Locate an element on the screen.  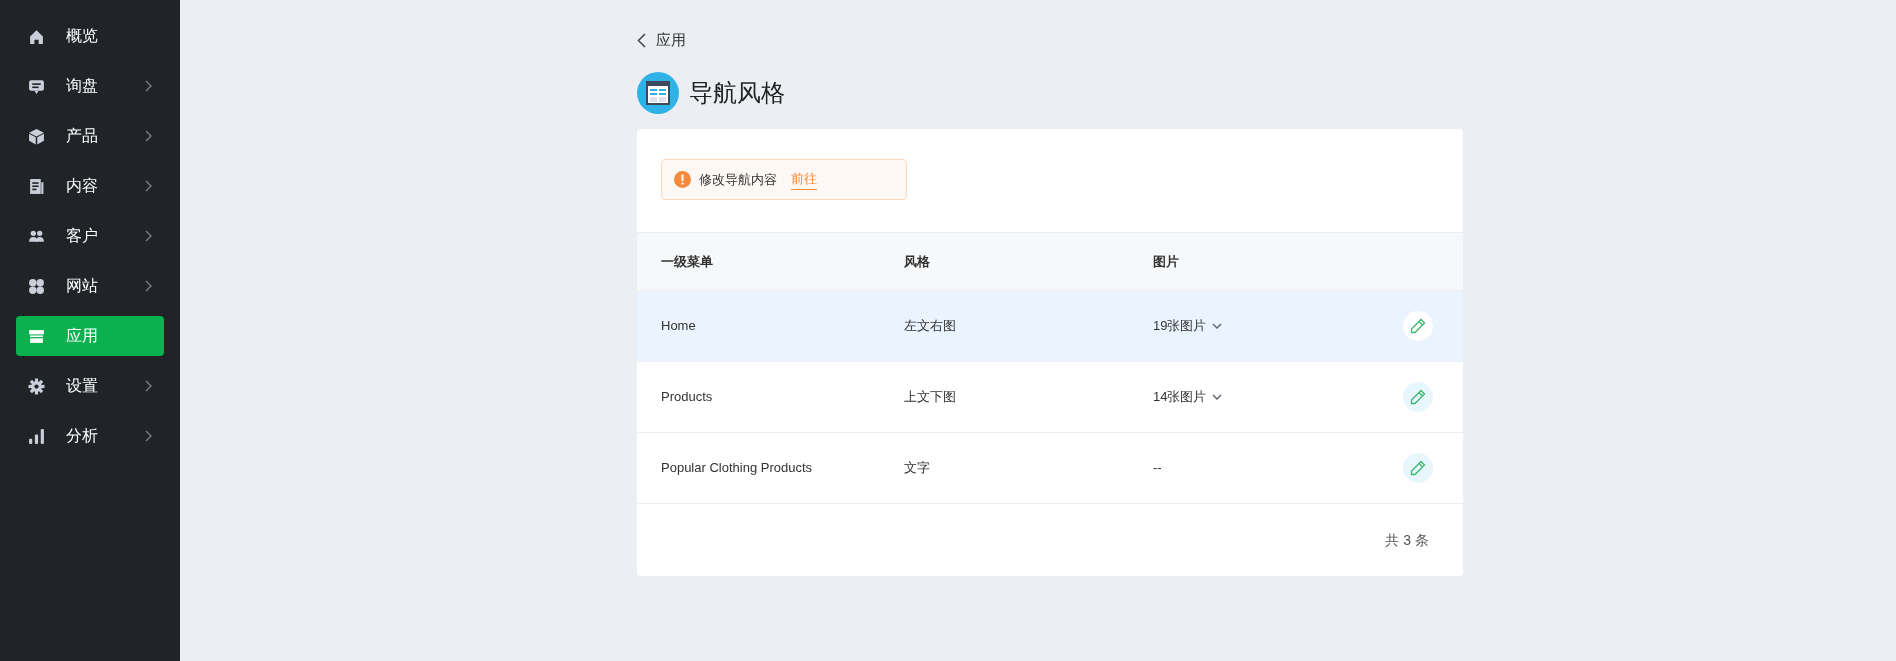
grid-icon is located at coordinates (36, 286).